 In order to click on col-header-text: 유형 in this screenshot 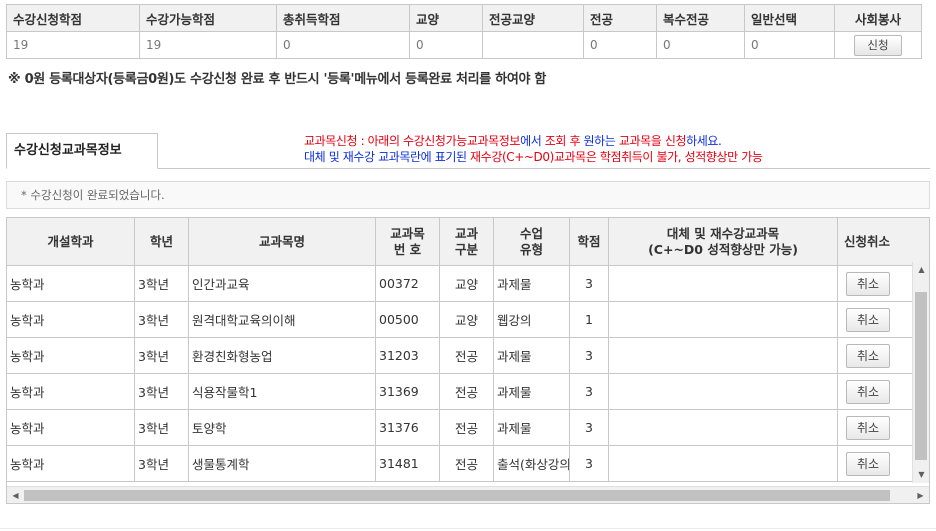, I will do `click(531, 249)`.